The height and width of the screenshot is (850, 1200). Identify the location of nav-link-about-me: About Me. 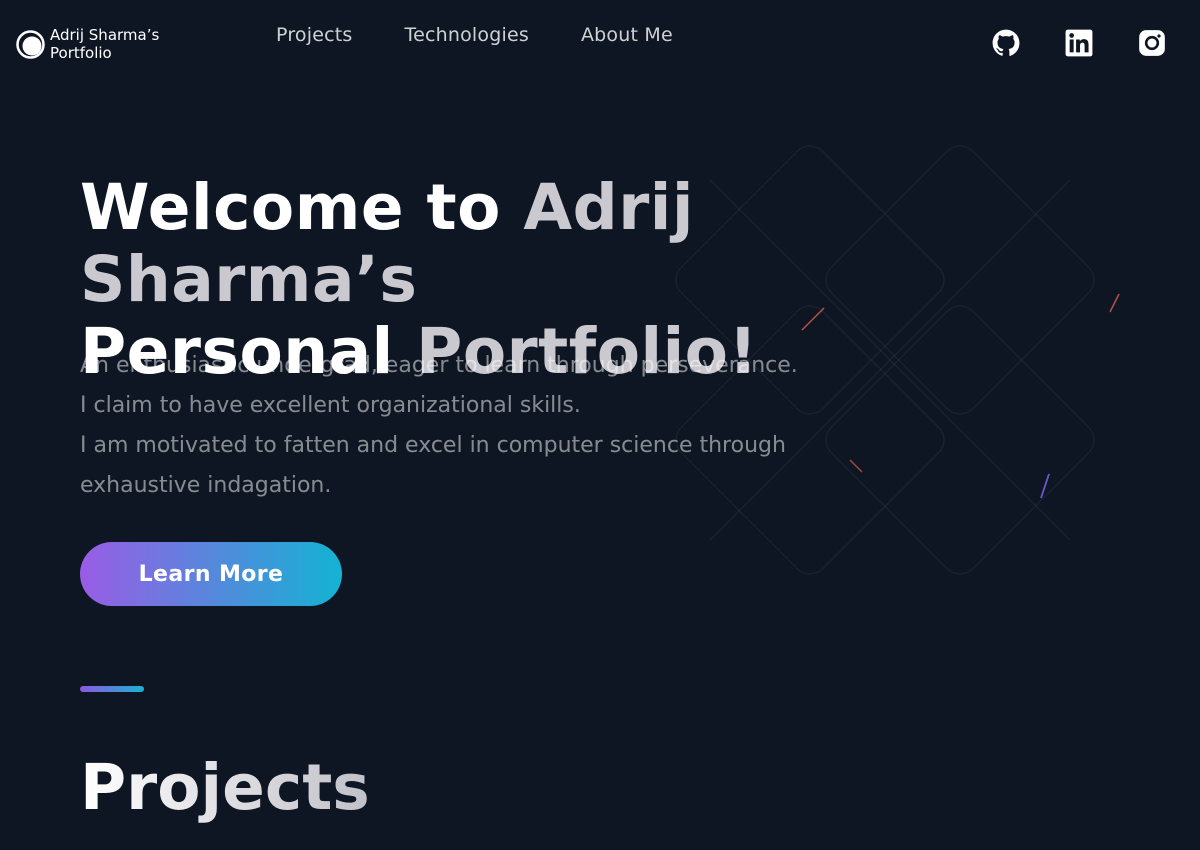
(627, 35).